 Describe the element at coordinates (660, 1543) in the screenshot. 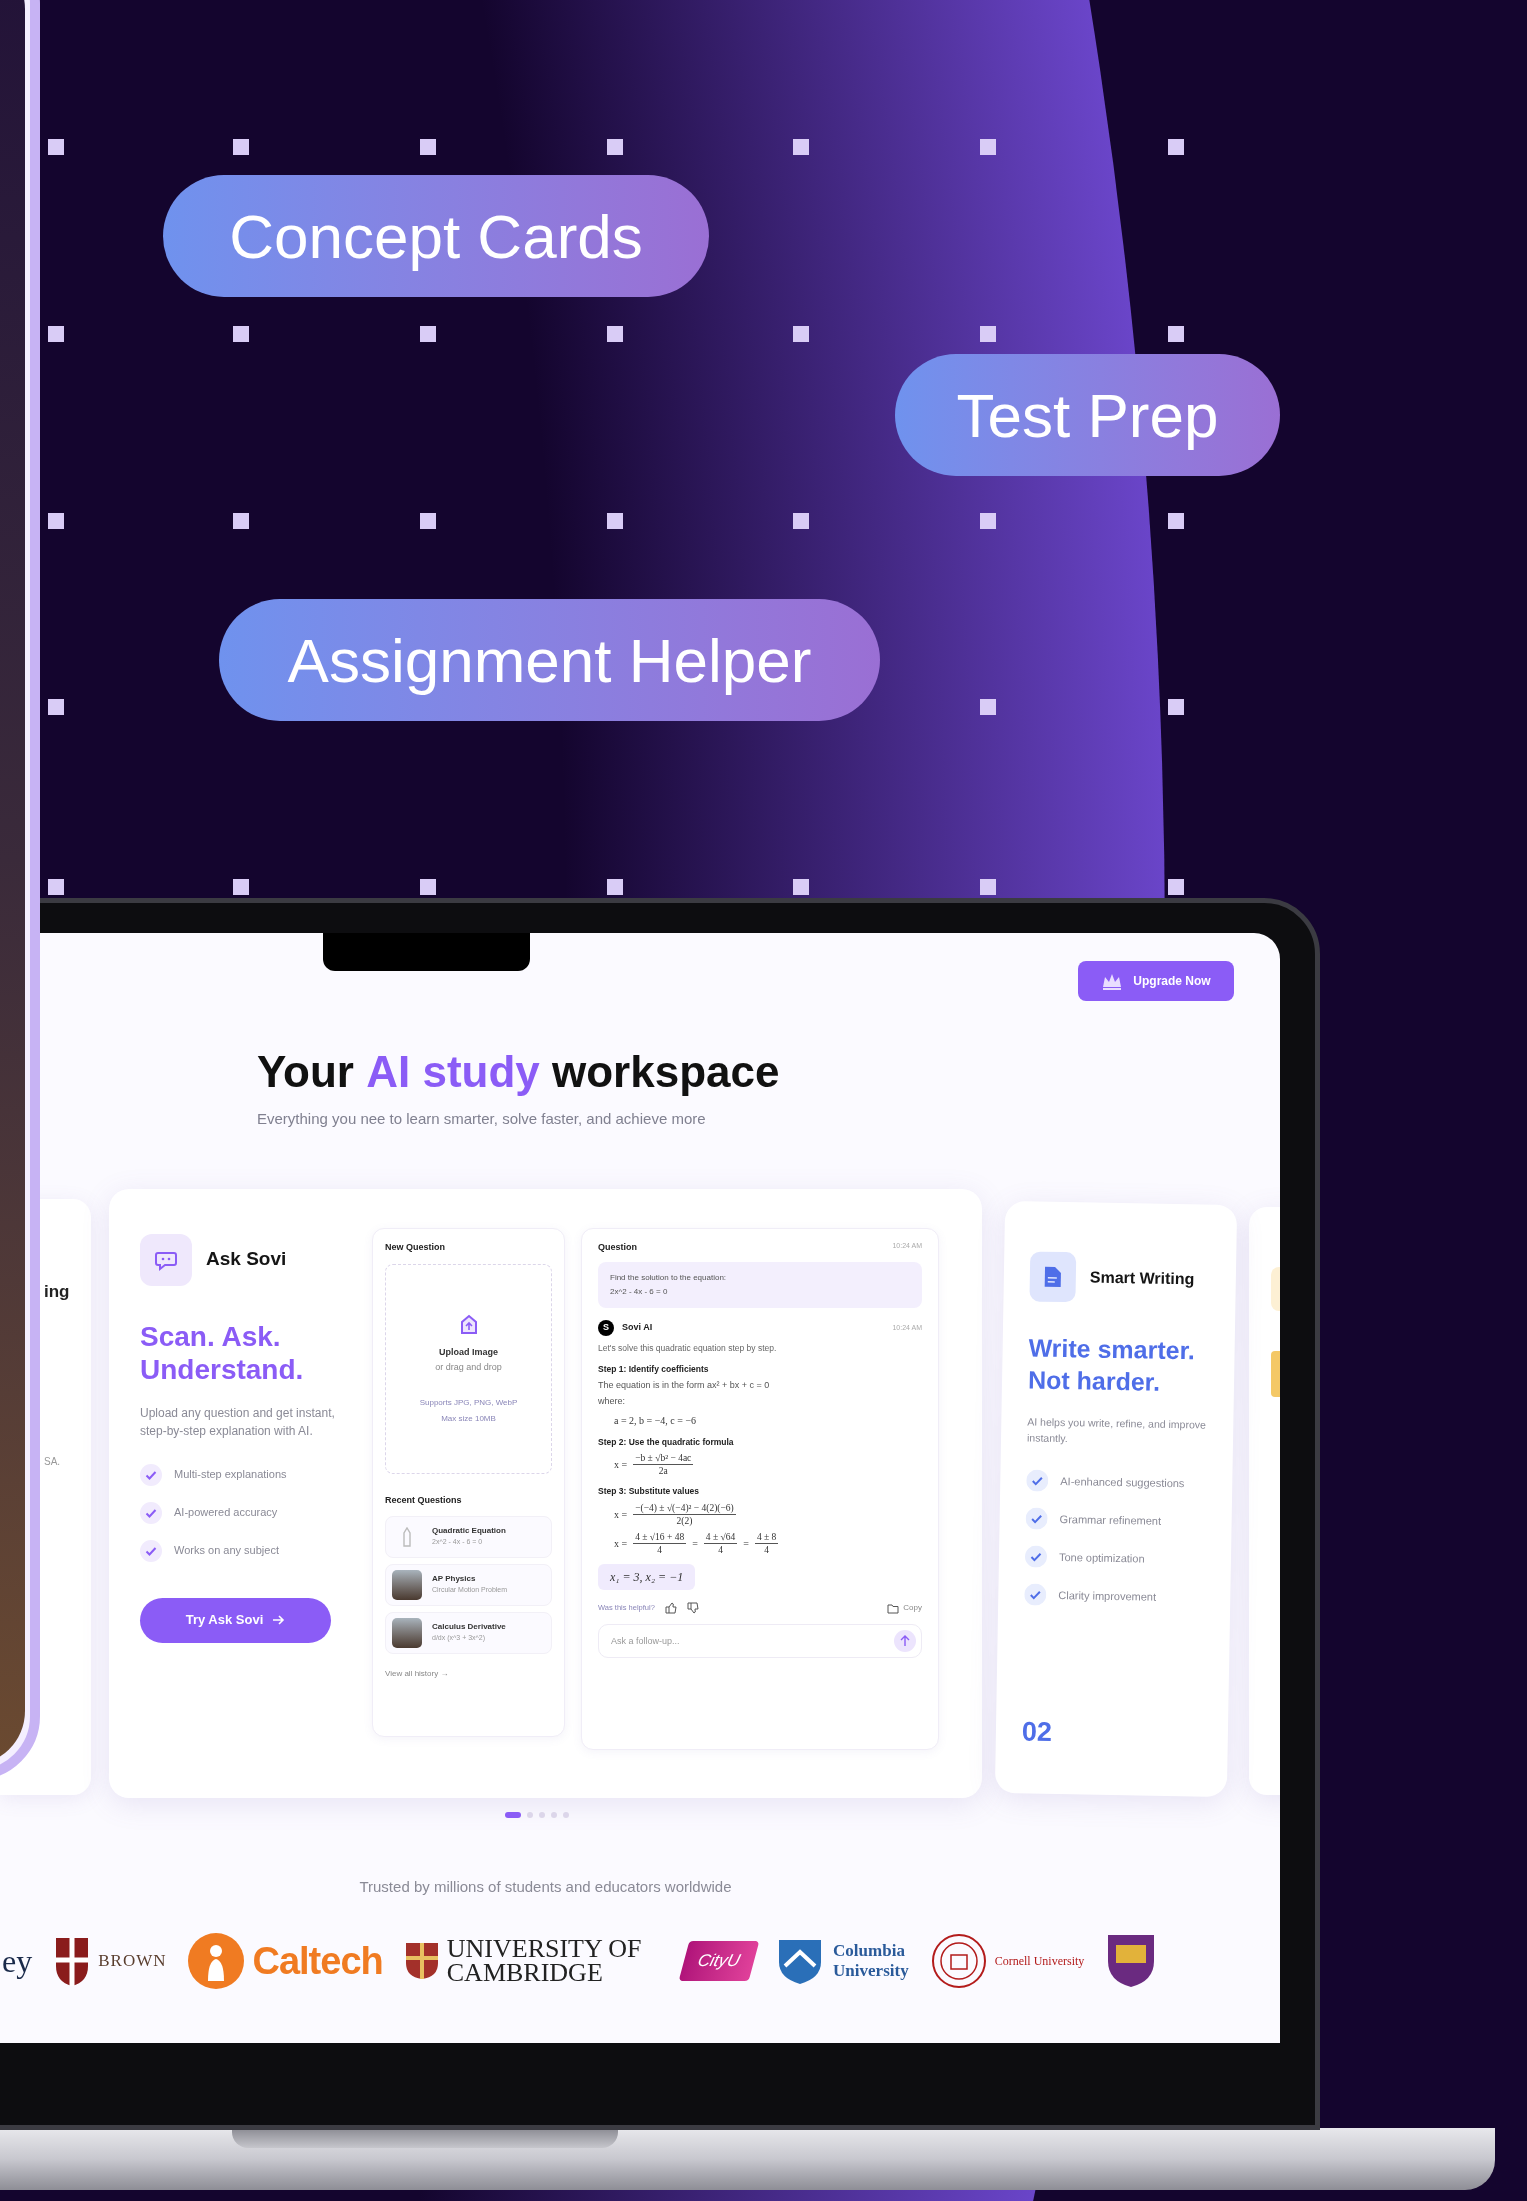

I see `math-fraction: 4 ± √16 + 48 4` at that location.